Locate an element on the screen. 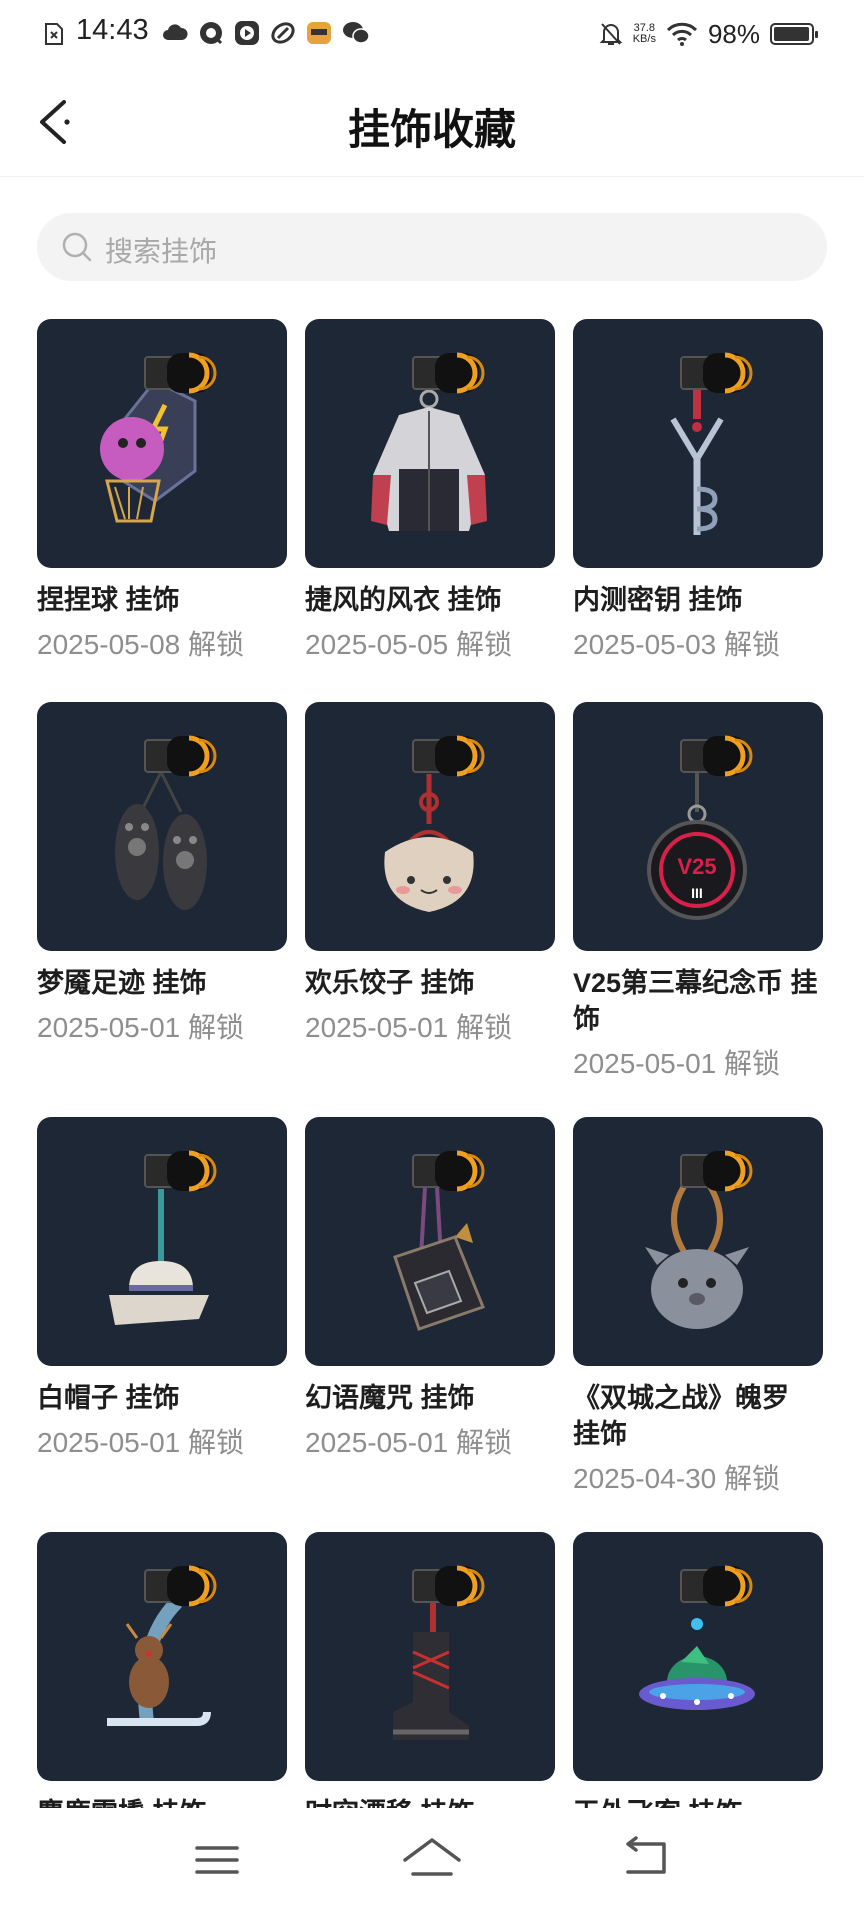 This screenshot has height=1920, width=864. charm-jacket-image is located at coordinates (429, 441).